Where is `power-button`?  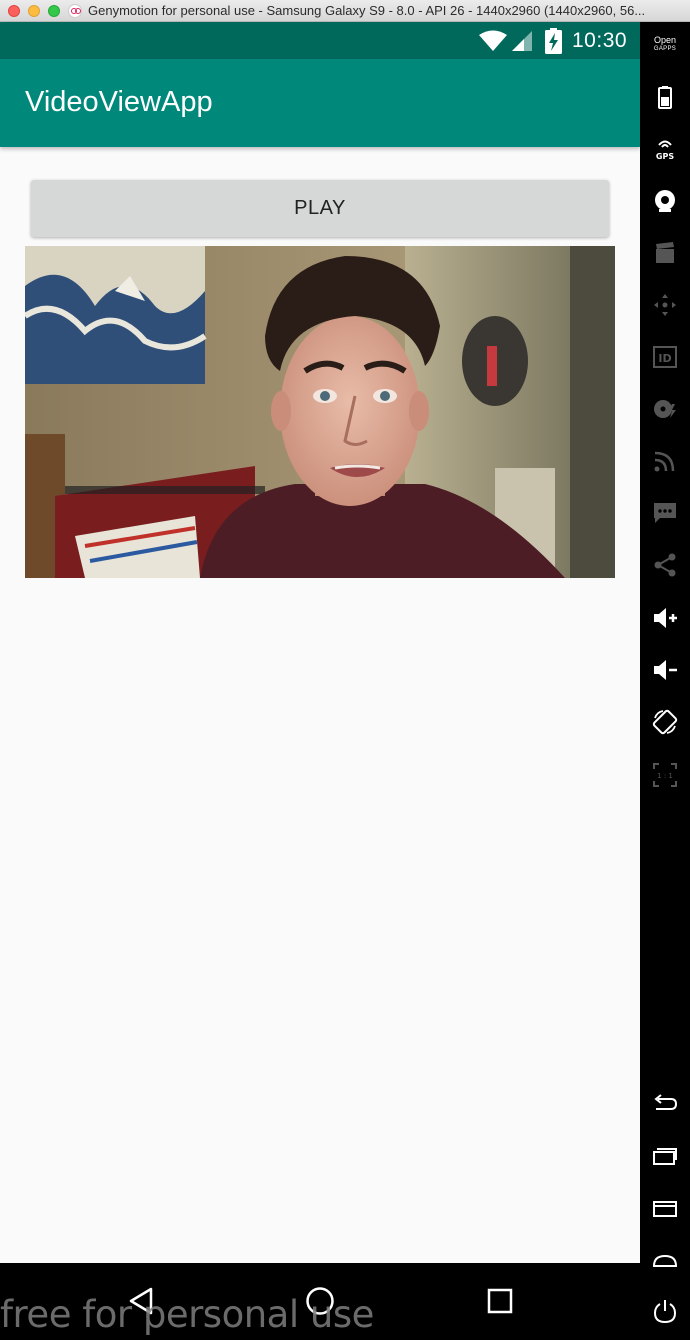
power-button is located at coordinates (665, 1311).